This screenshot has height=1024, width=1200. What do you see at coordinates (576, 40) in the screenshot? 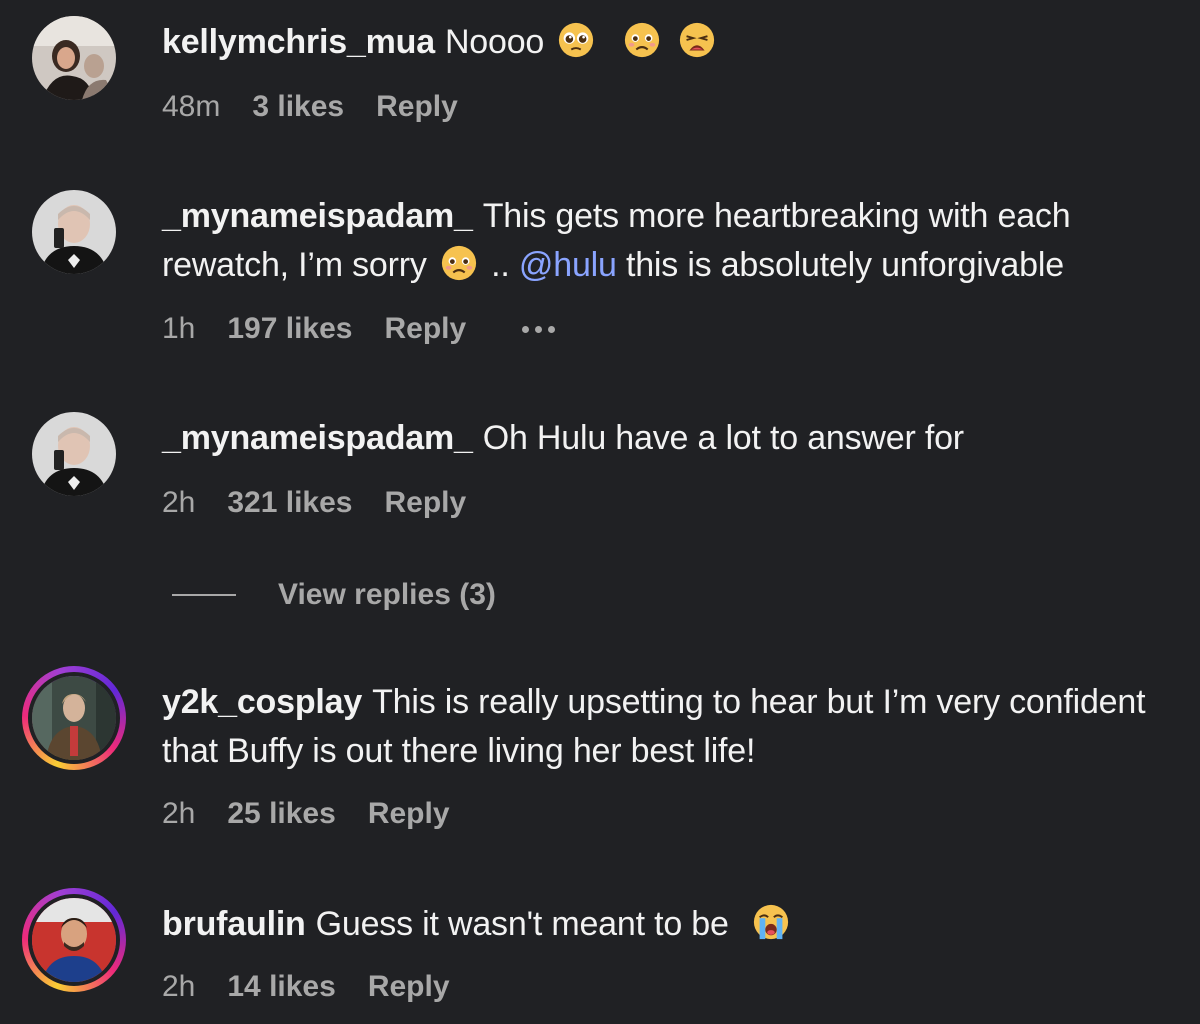
I see `pleading-face-icon` at bounding box center [576, 40].